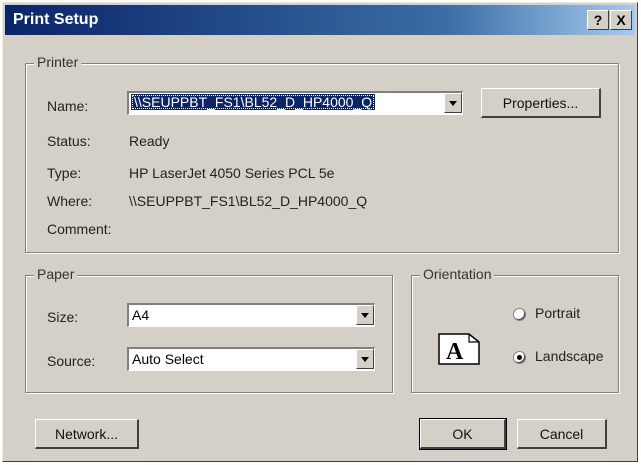  I want to click on help-icon: ?, so click(598, 20).